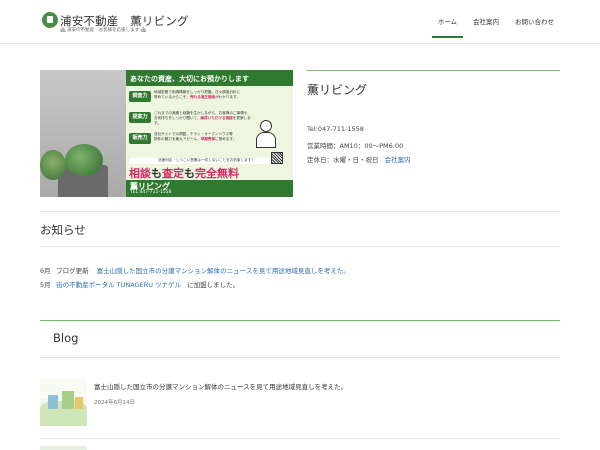  I want to click on cactus-small-shape, so click(53, 165).